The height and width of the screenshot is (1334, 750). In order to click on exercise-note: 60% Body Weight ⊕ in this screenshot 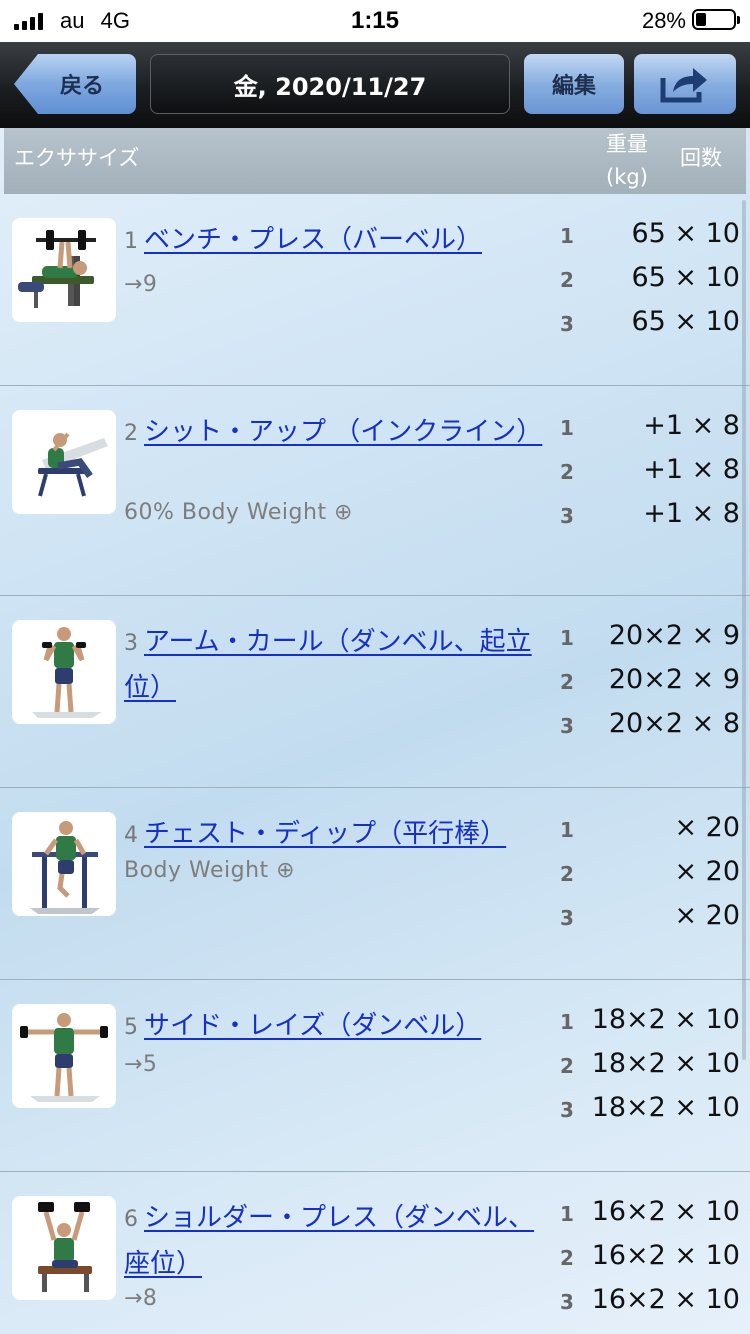, I will do `click(238, 512)`.